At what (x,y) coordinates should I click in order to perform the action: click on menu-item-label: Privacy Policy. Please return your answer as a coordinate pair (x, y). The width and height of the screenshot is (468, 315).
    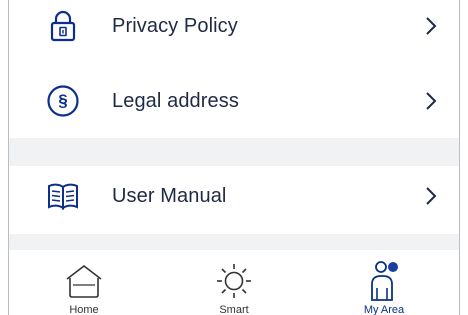
    Looking at the image, I should click on (175, 25).